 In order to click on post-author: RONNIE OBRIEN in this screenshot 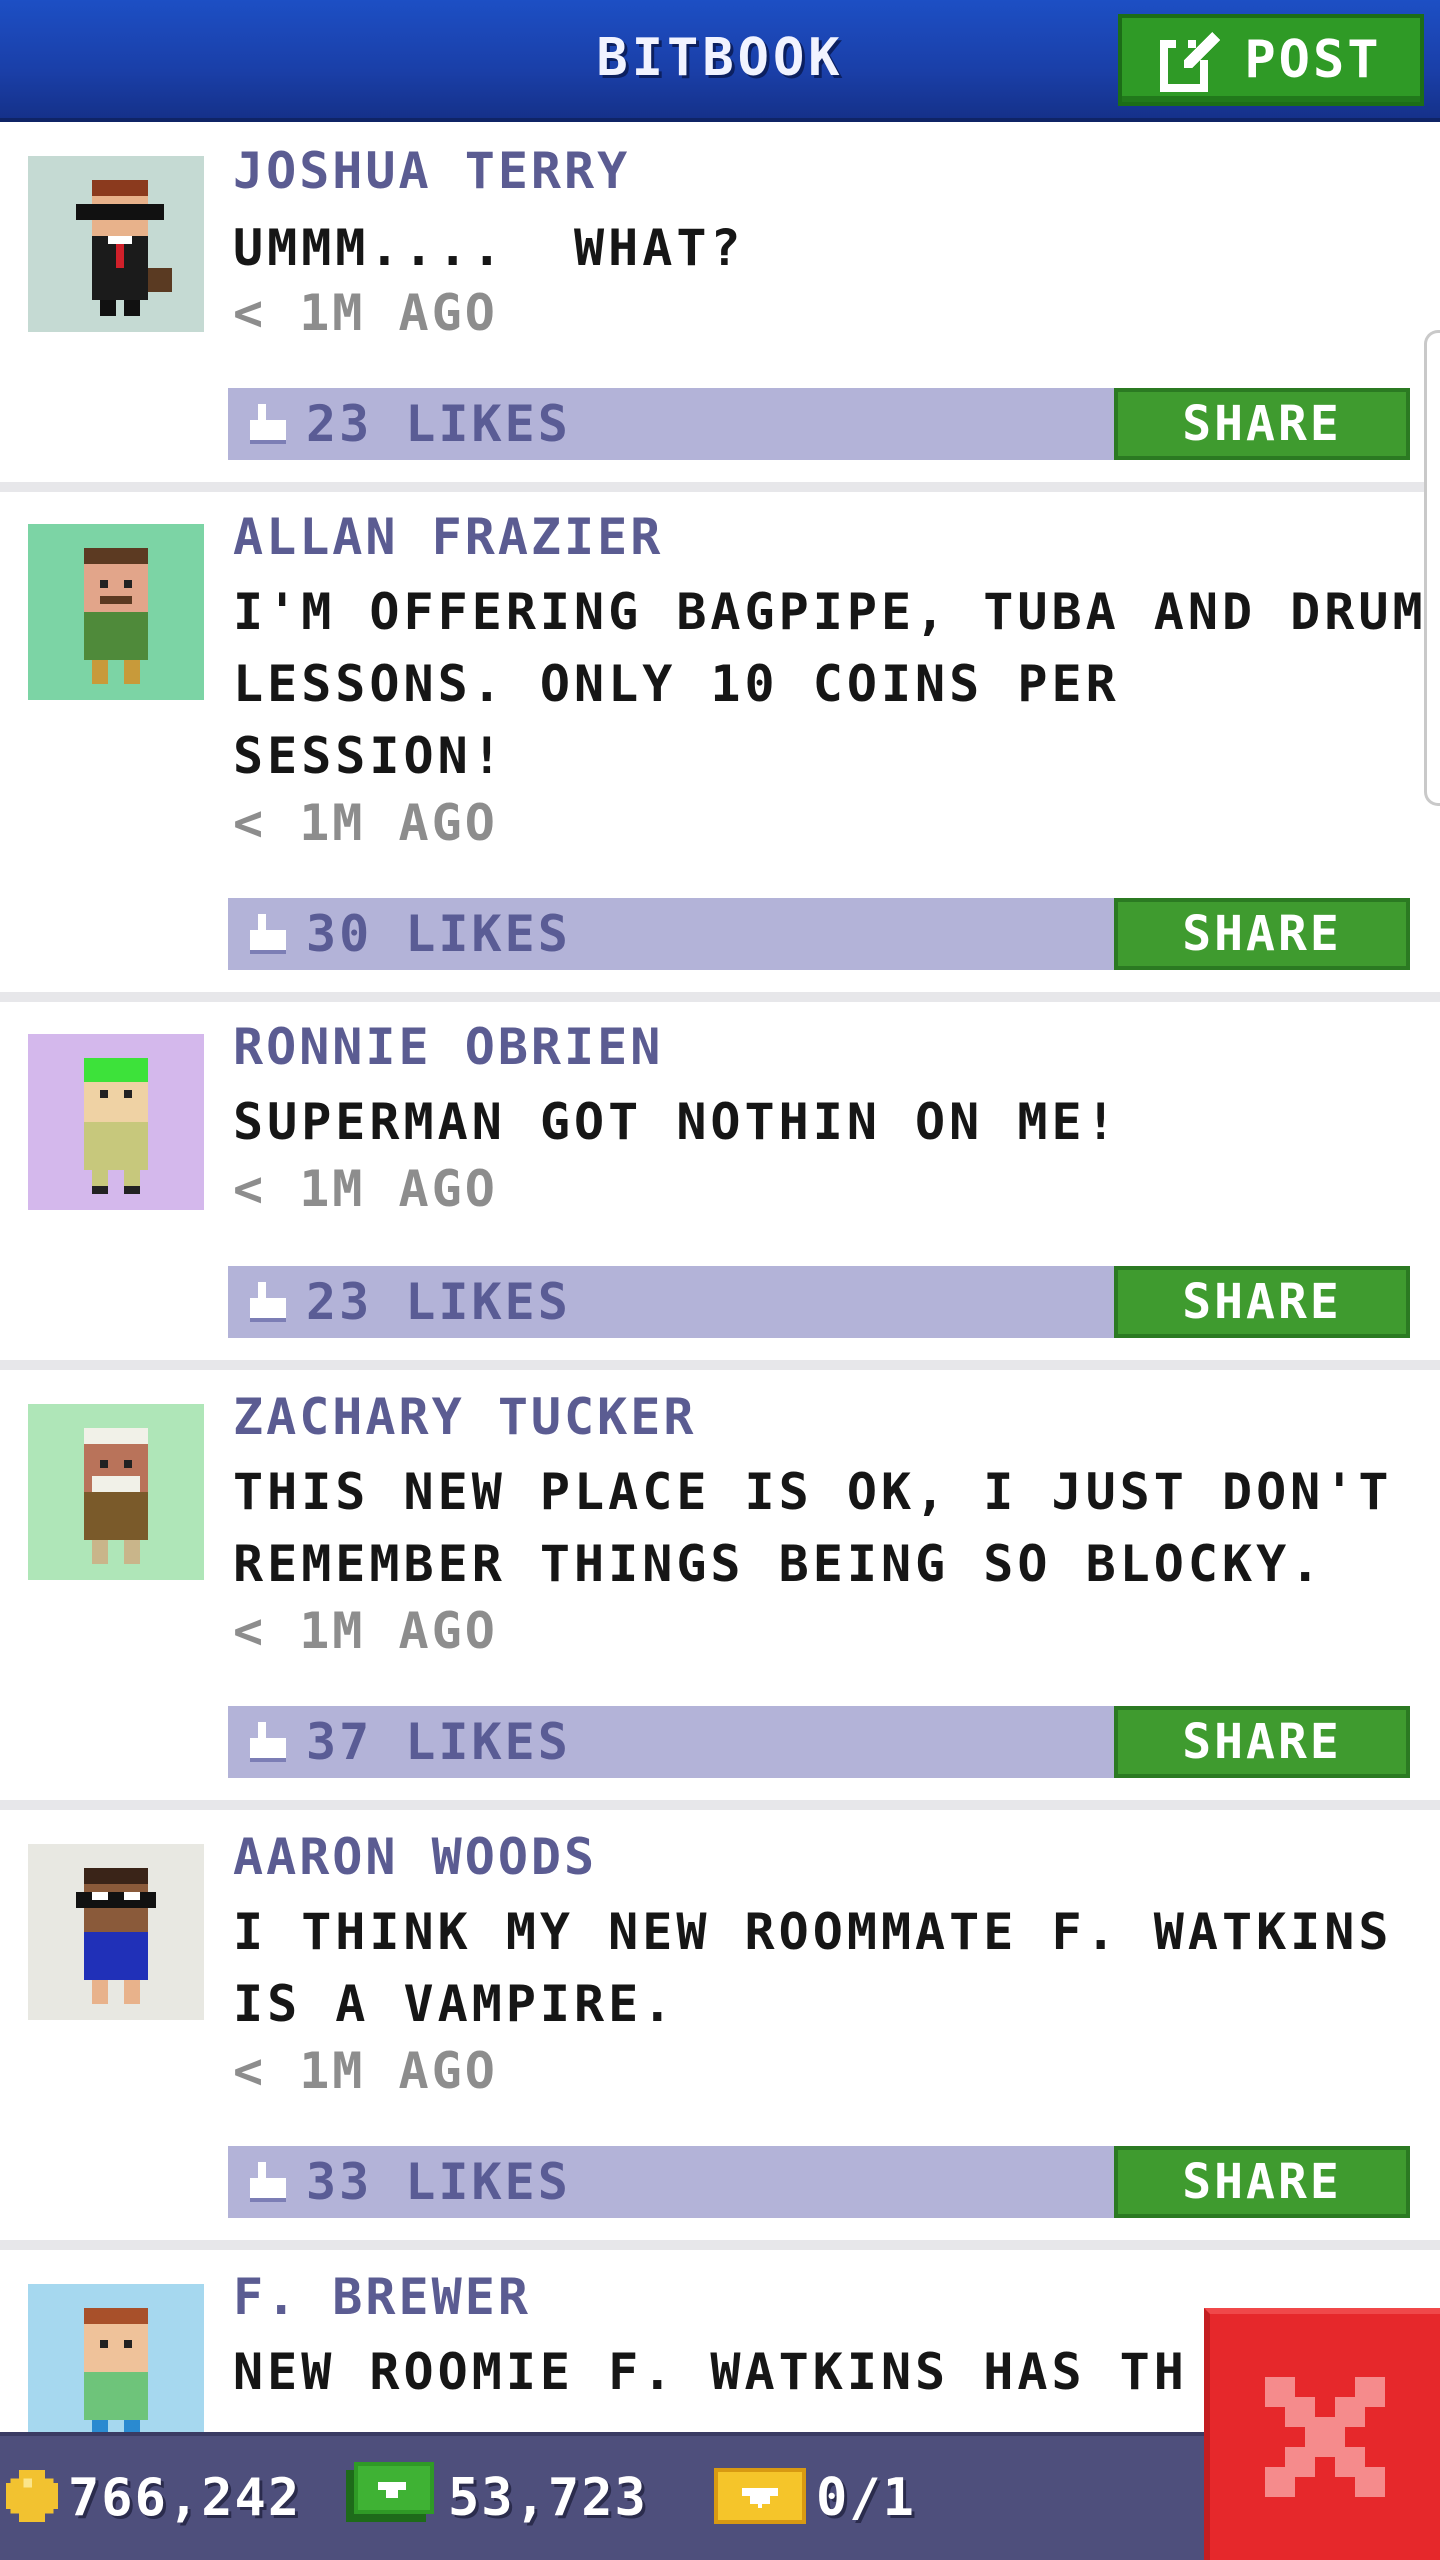, I will do `click(448, 1047)`.